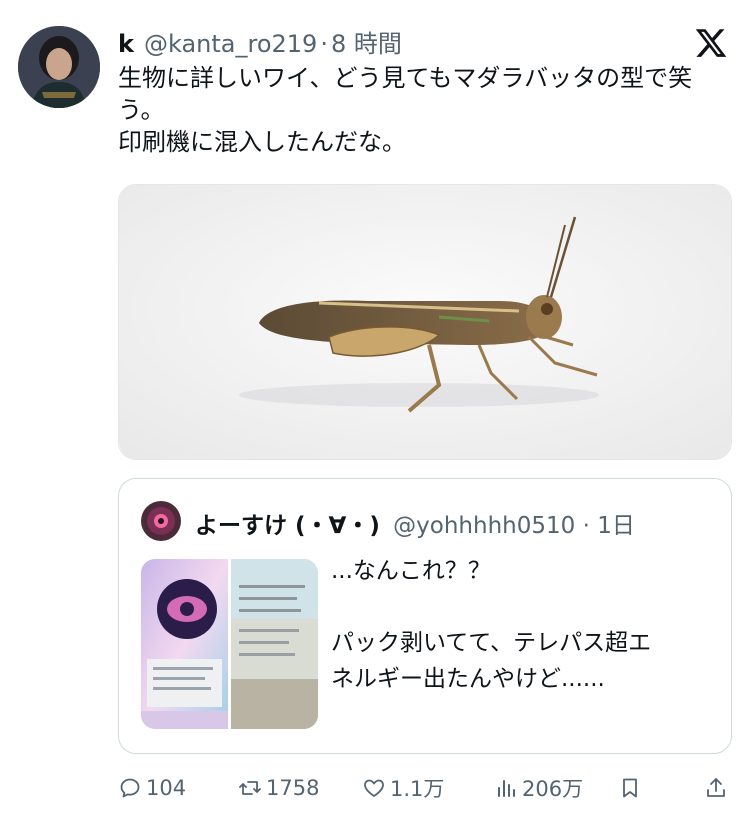  Describe the element at coordinates (616, 526) in the screenshot. I see `quoted-tweet-timestamp: 1日` at that location.